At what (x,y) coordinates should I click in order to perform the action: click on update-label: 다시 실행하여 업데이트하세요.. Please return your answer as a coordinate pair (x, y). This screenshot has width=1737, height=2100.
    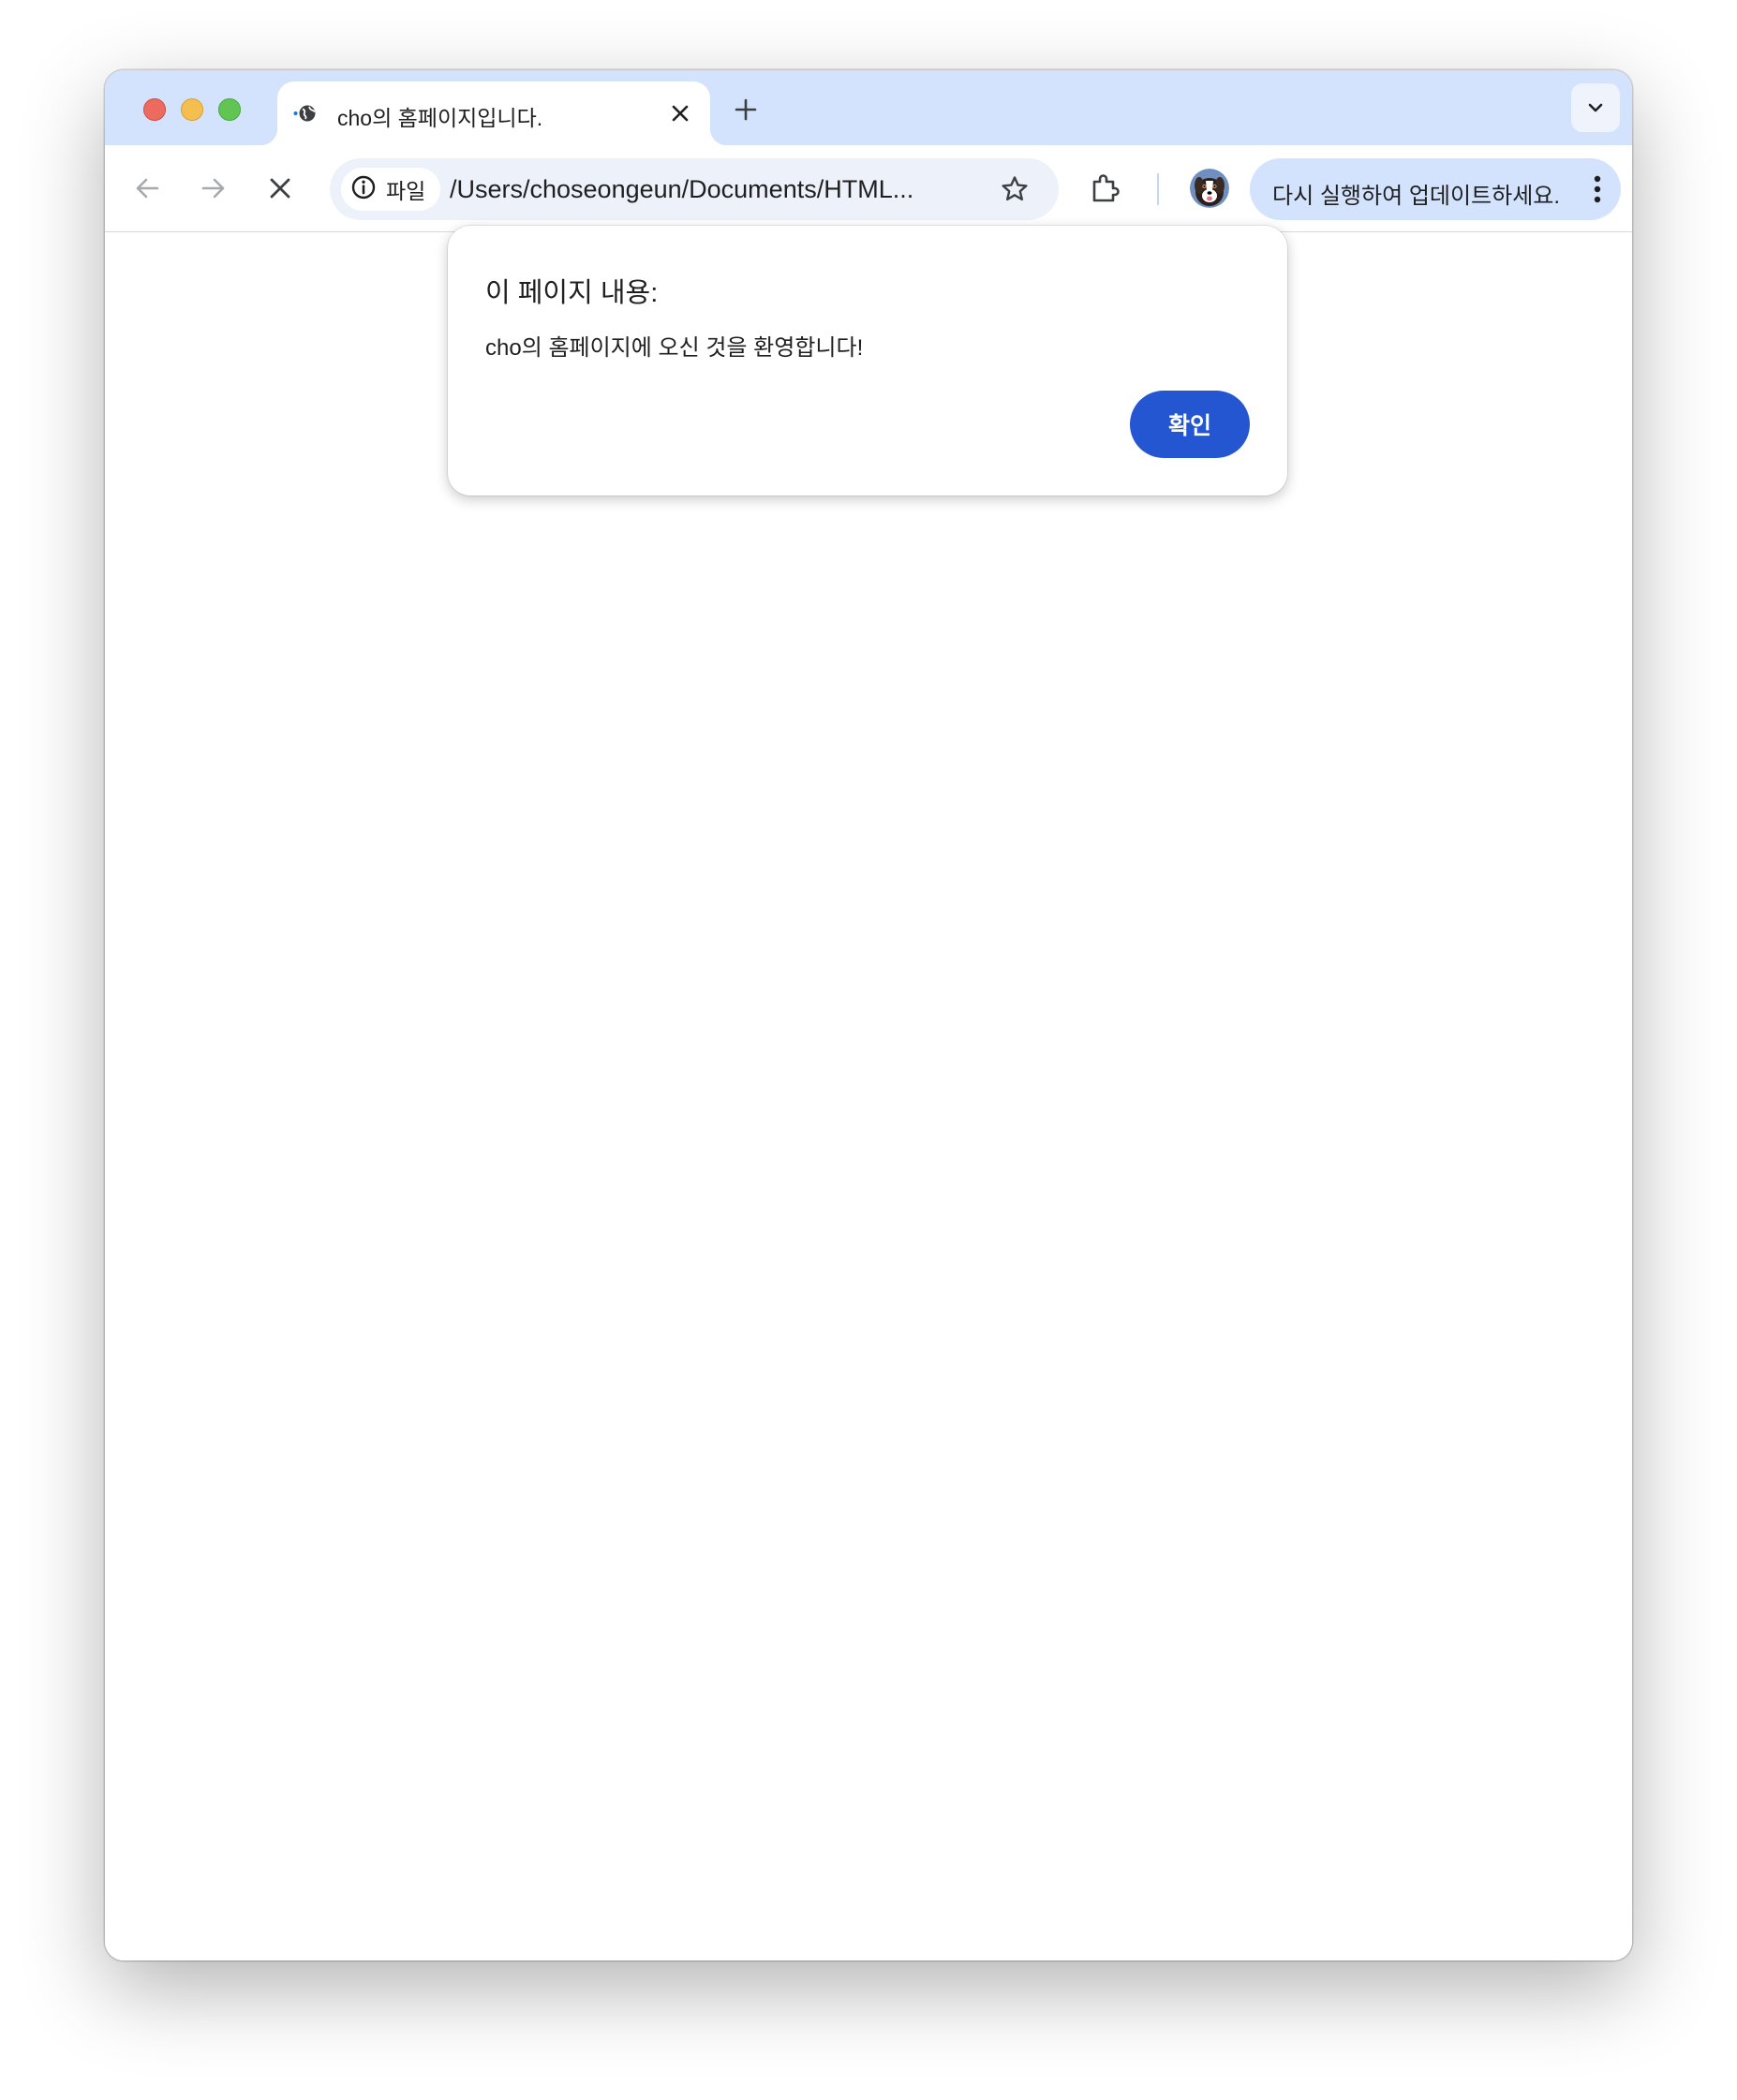
    Looking at the image, I should click on (1416, 197).